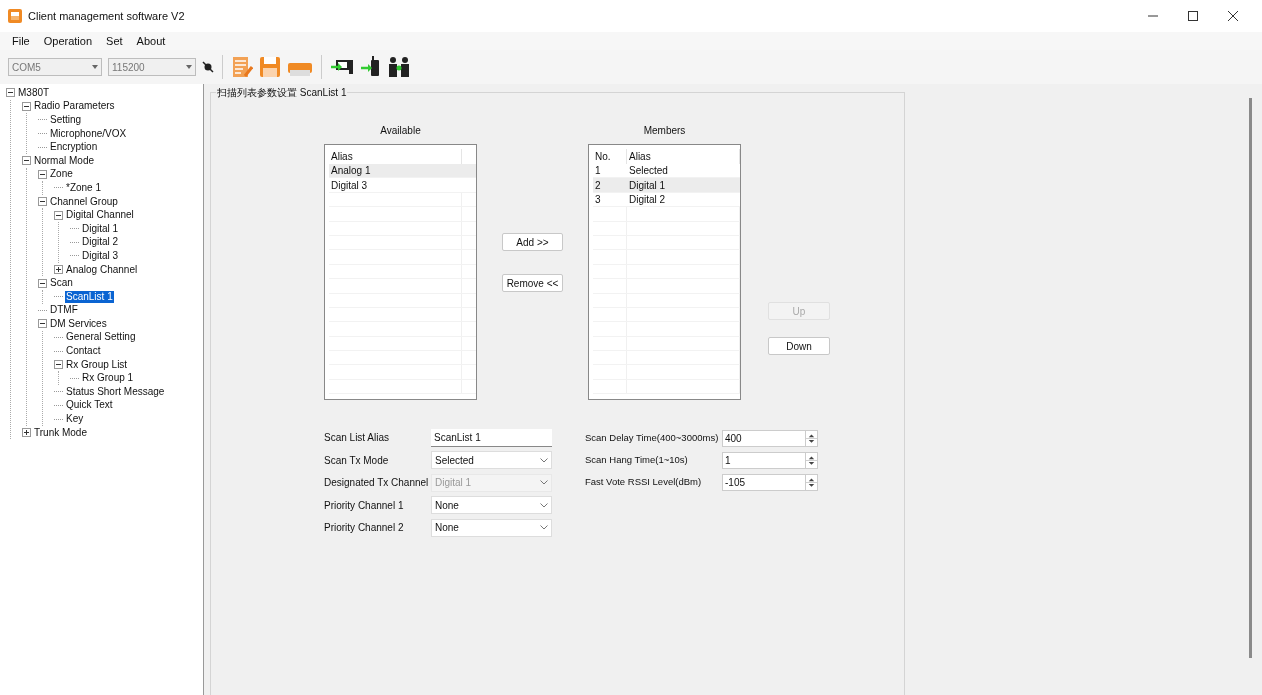  I want to click on tree-item: Quick Text, so click(89, 405).